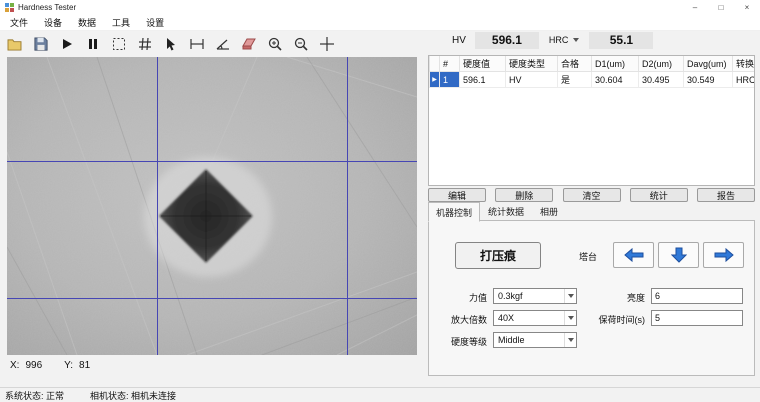 The height and width of the screenshot is (402, 760). Describe the element at coordinates (574, 64) in the screenshot. I see `col-qualified: 合格` at that location.